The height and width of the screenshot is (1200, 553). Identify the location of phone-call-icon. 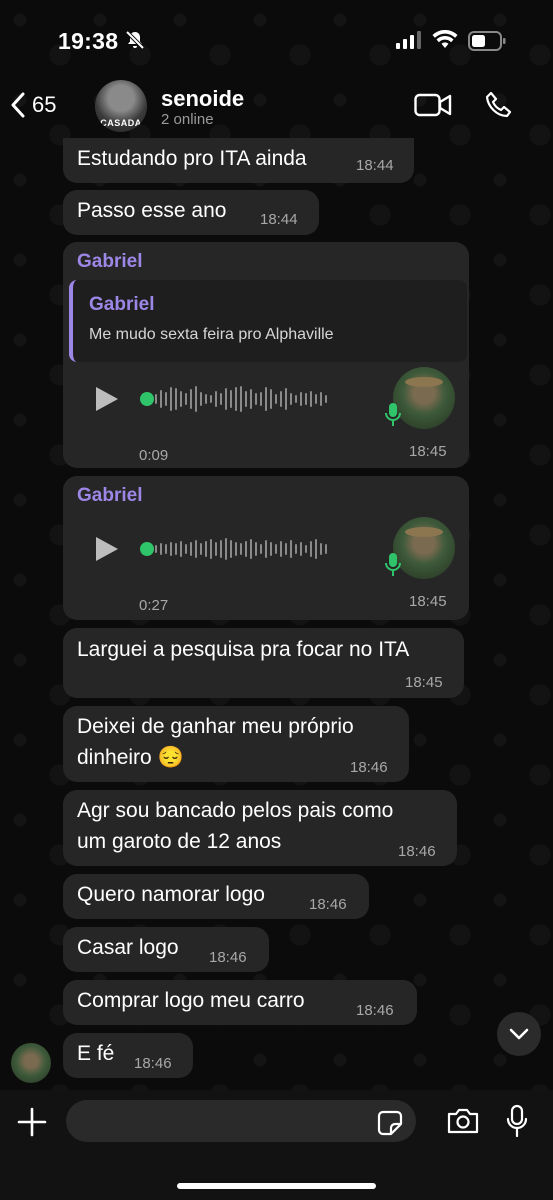
(499, 105).